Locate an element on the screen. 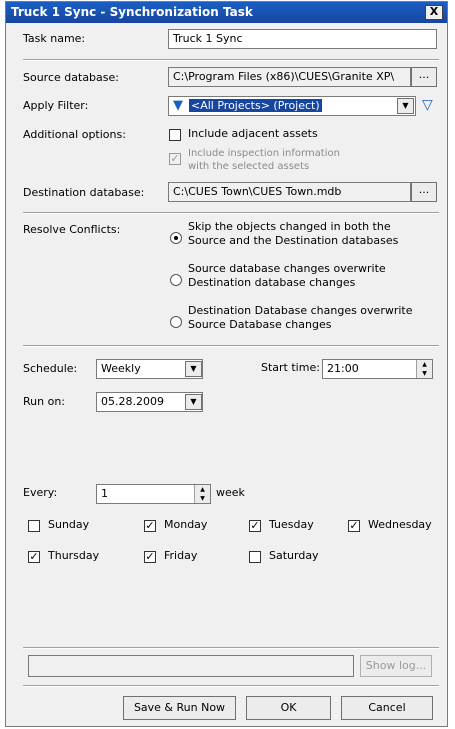 The width and height of the screenshot is (455, 729). every-label: Every: is located at coordinates (40, 492).